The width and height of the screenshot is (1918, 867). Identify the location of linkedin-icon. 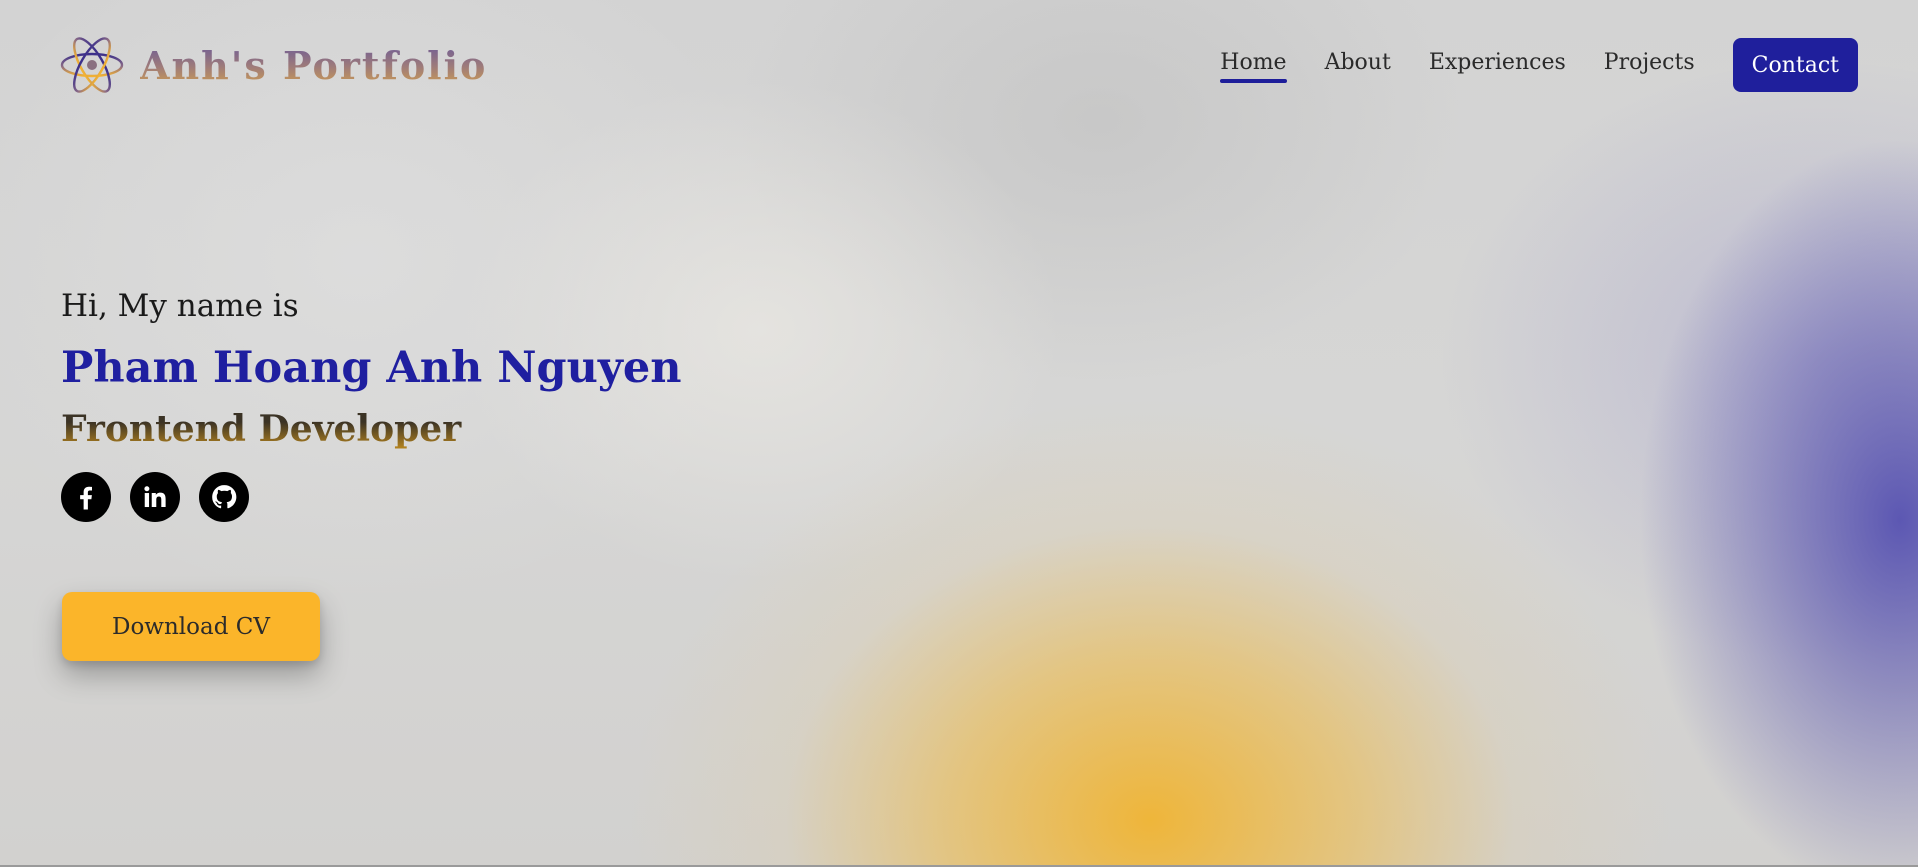
(155, 497).